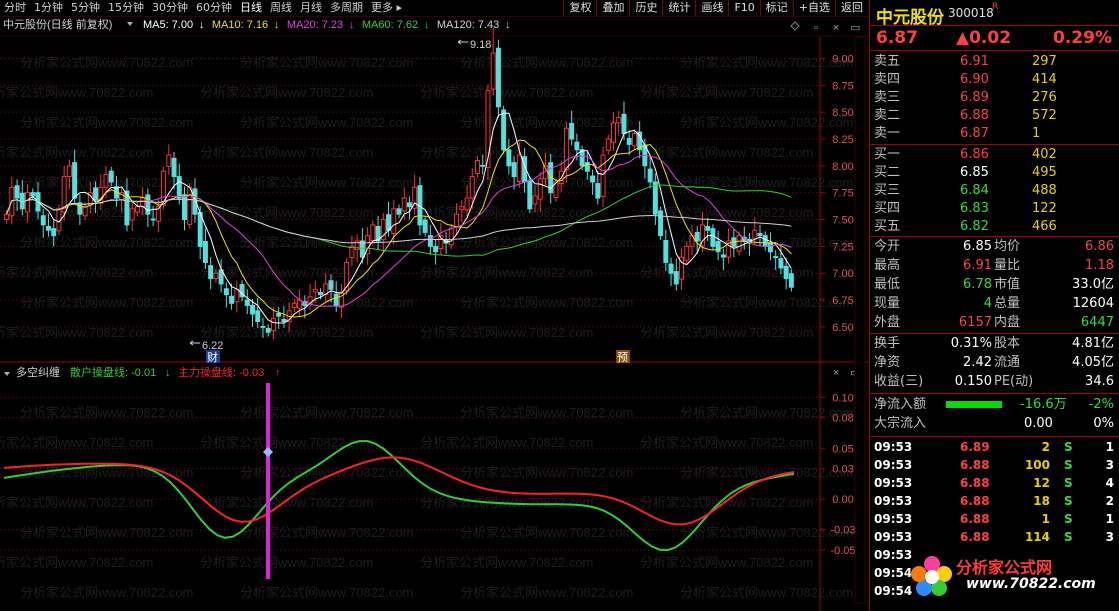  Describe the element at coordinates (994, 98) in the screenshot. I see `ask-row: 卖三 6.89 276` at that location.